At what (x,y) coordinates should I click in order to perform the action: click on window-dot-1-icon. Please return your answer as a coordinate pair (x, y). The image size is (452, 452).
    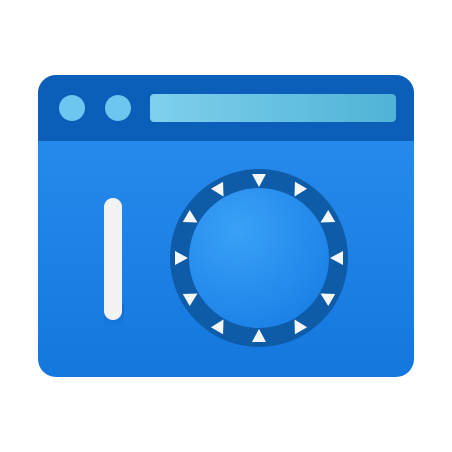
    Looking at the image, I should click on (72, 108).